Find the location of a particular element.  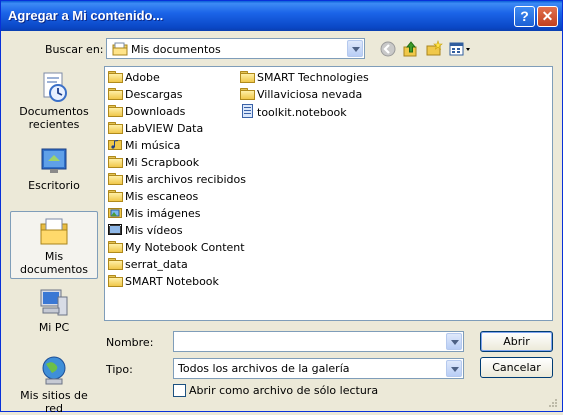

list-item: Descargas is located at coordinates (145, 95).